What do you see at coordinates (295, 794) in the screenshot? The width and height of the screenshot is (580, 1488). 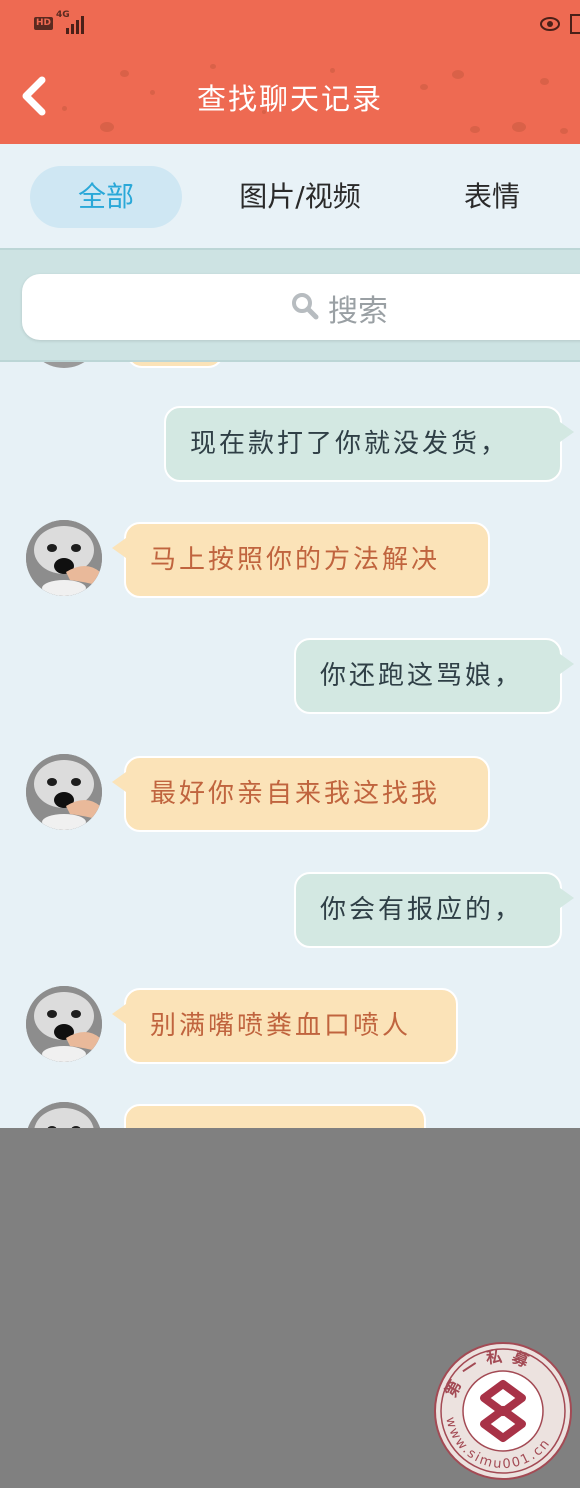 I see `message-text: 最好你亲自来我这找我` at bounding box center [295, 794].